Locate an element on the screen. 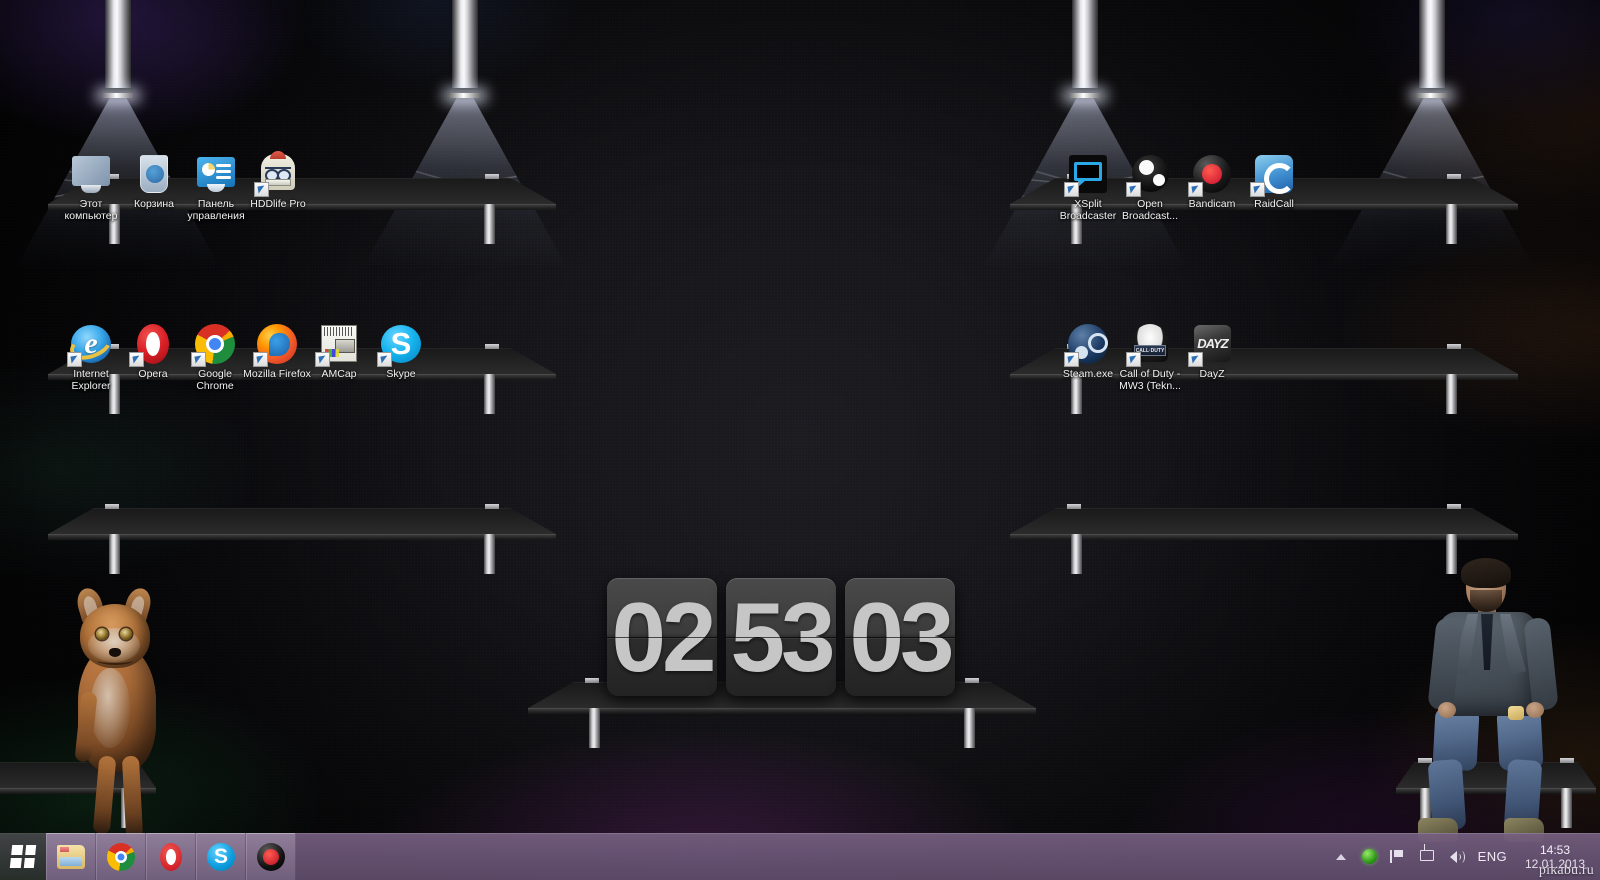 Image resolution: width=1600 pixels, height=880 pixels. system-tray: ENG 14:53 12.01.2013 is located at coordinates (1459, 856).